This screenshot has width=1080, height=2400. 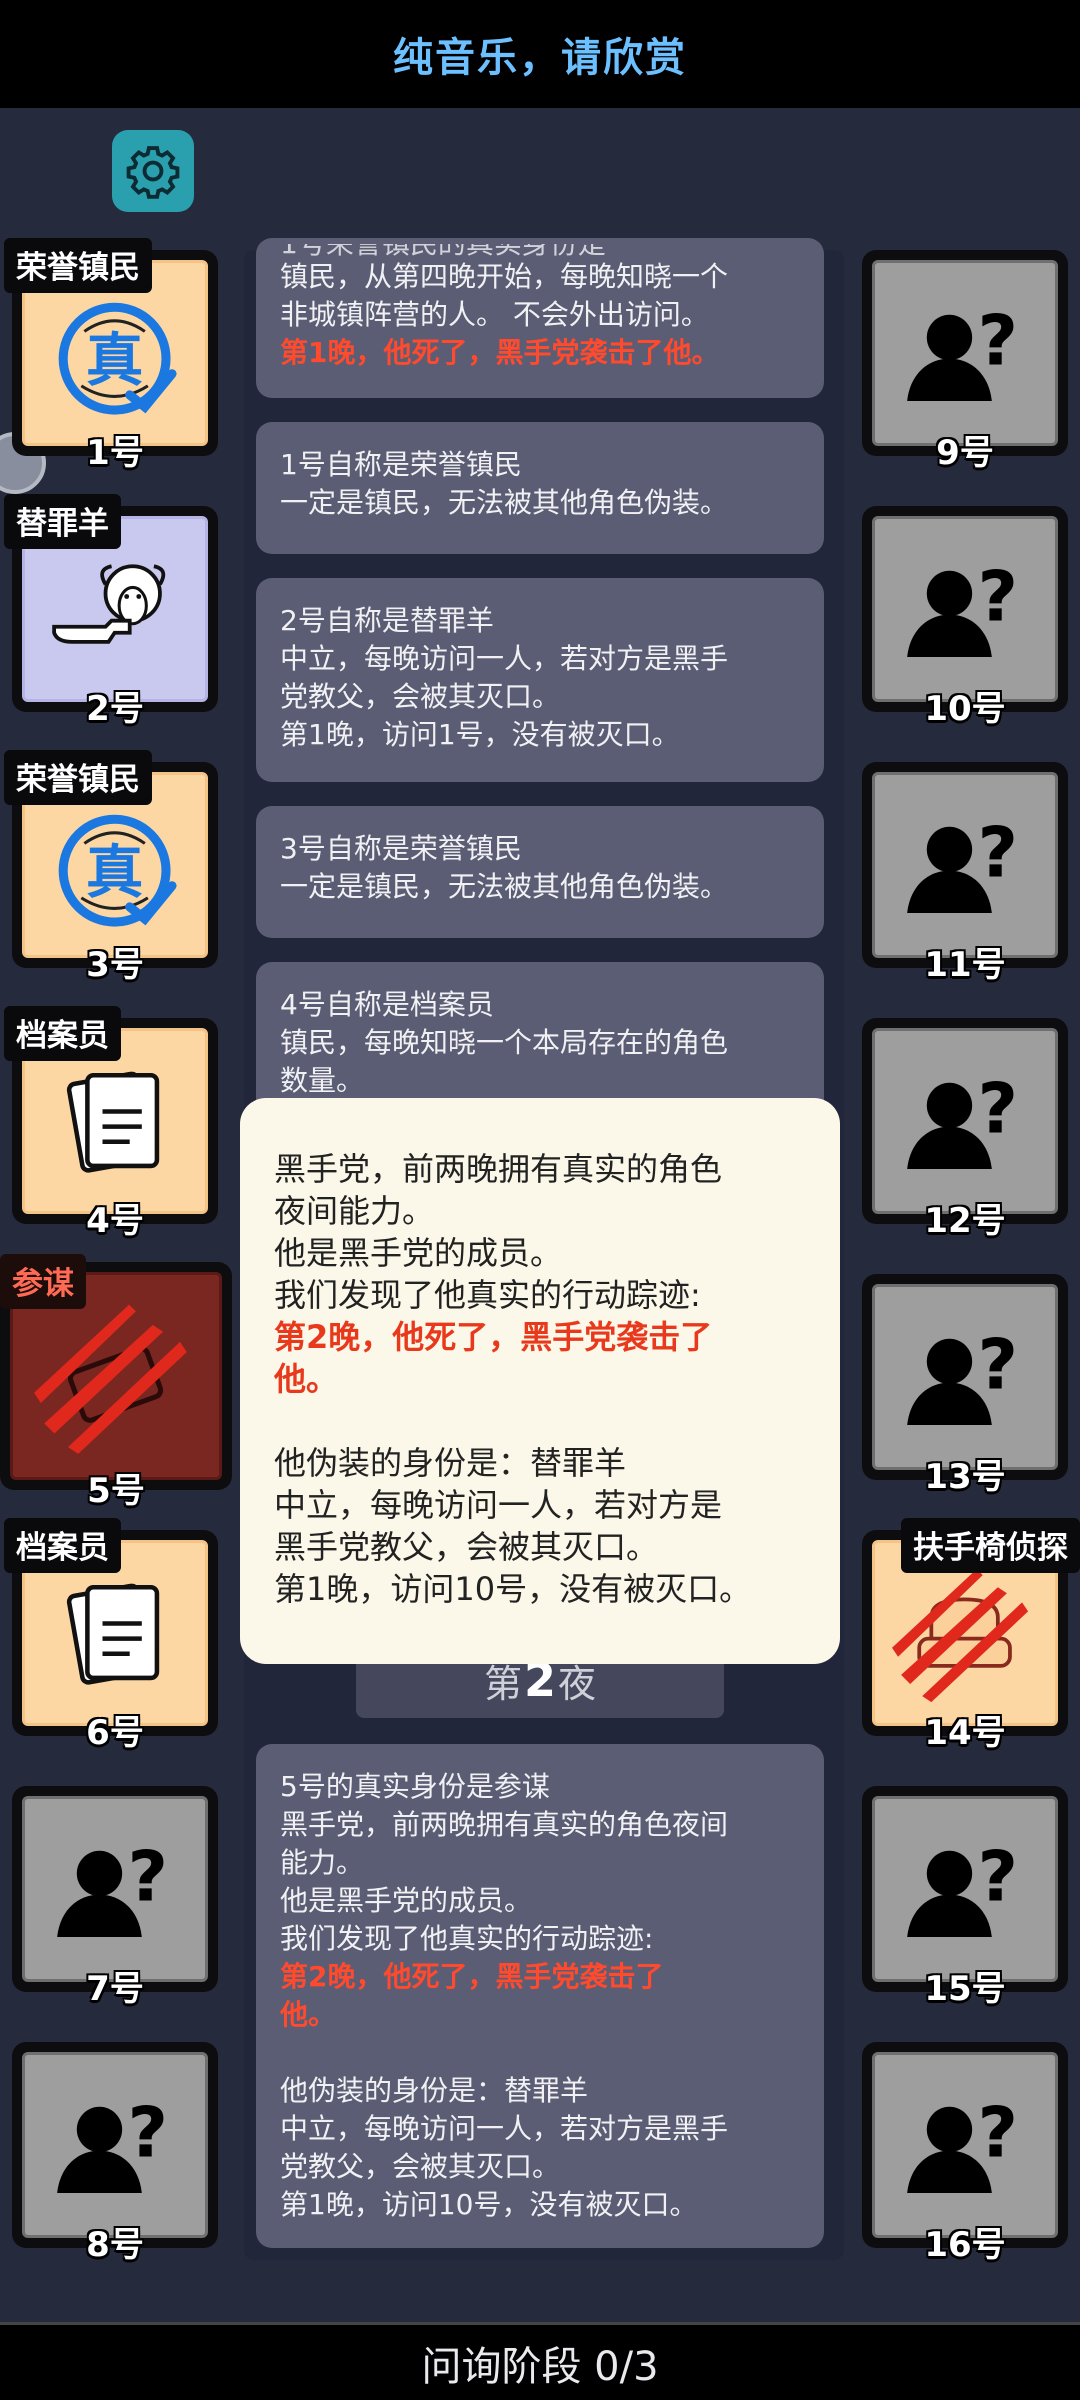 I want to click on player-slot-16: ? 16号, so click(x=959, y=2153).